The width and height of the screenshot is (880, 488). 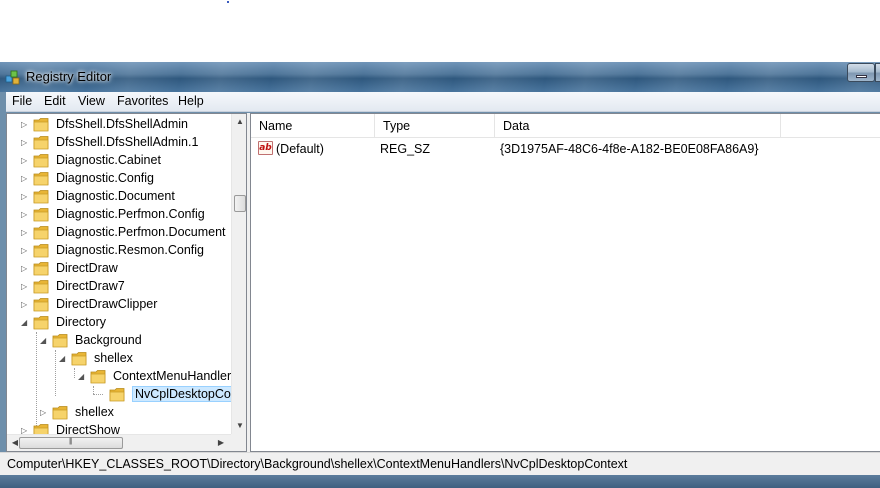 I want to click on tree-item-label: DirectDraw7, so click(x=90, y=286).